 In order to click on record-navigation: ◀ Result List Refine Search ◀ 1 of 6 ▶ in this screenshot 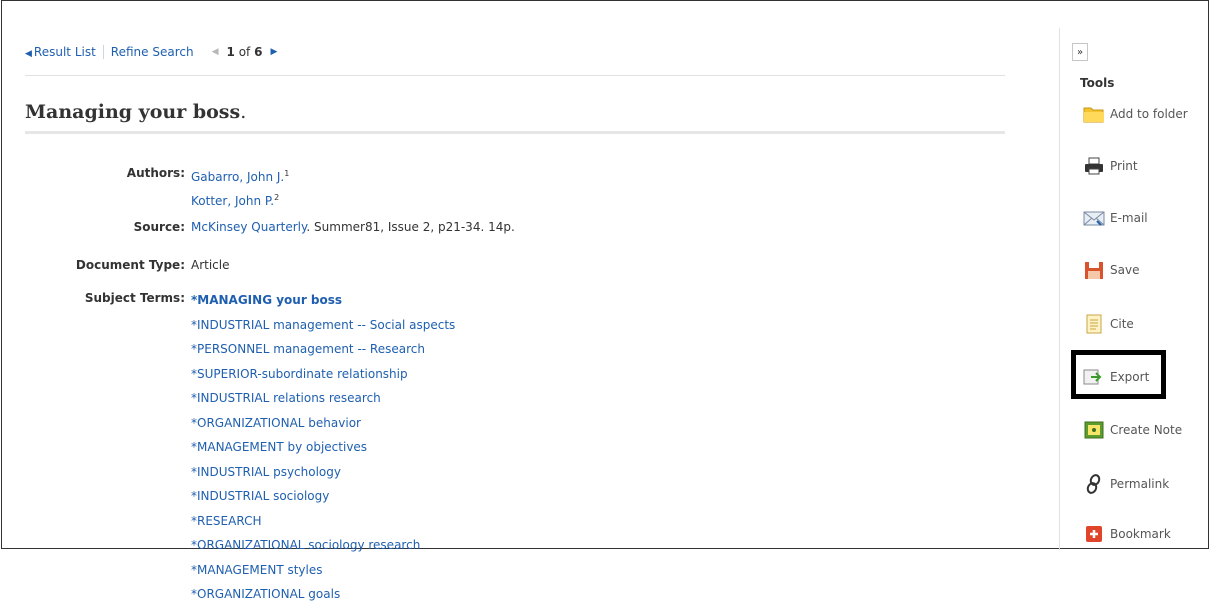, I will do `click(515, 60)`.